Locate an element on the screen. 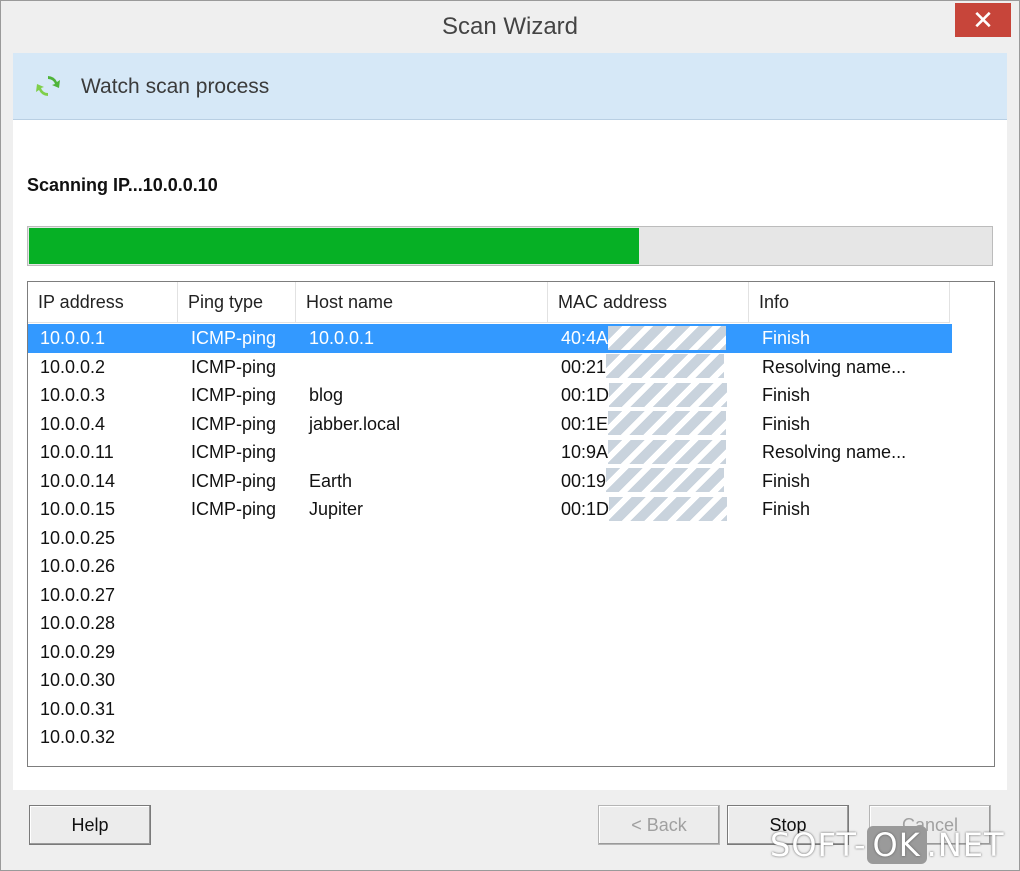 This screenshot has height=871, width=1020. table-row: 10.0.0.26 is located at coordinates (511, 566).